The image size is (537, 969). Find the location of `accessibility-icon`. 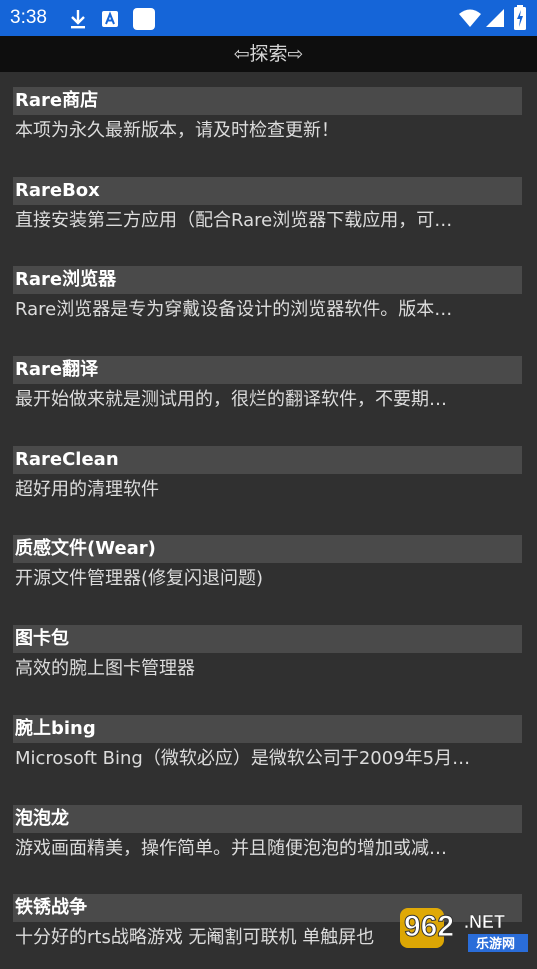

accessibility-icon is located at coordinates (110, 21).